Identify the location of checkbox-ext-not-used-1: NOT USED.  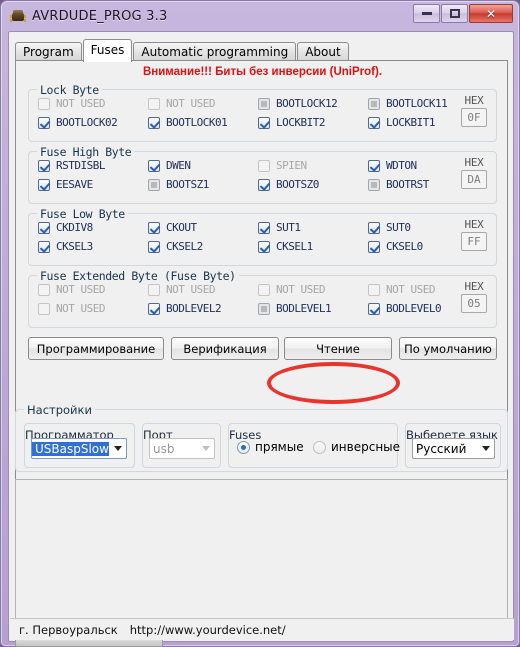
(71, 289).